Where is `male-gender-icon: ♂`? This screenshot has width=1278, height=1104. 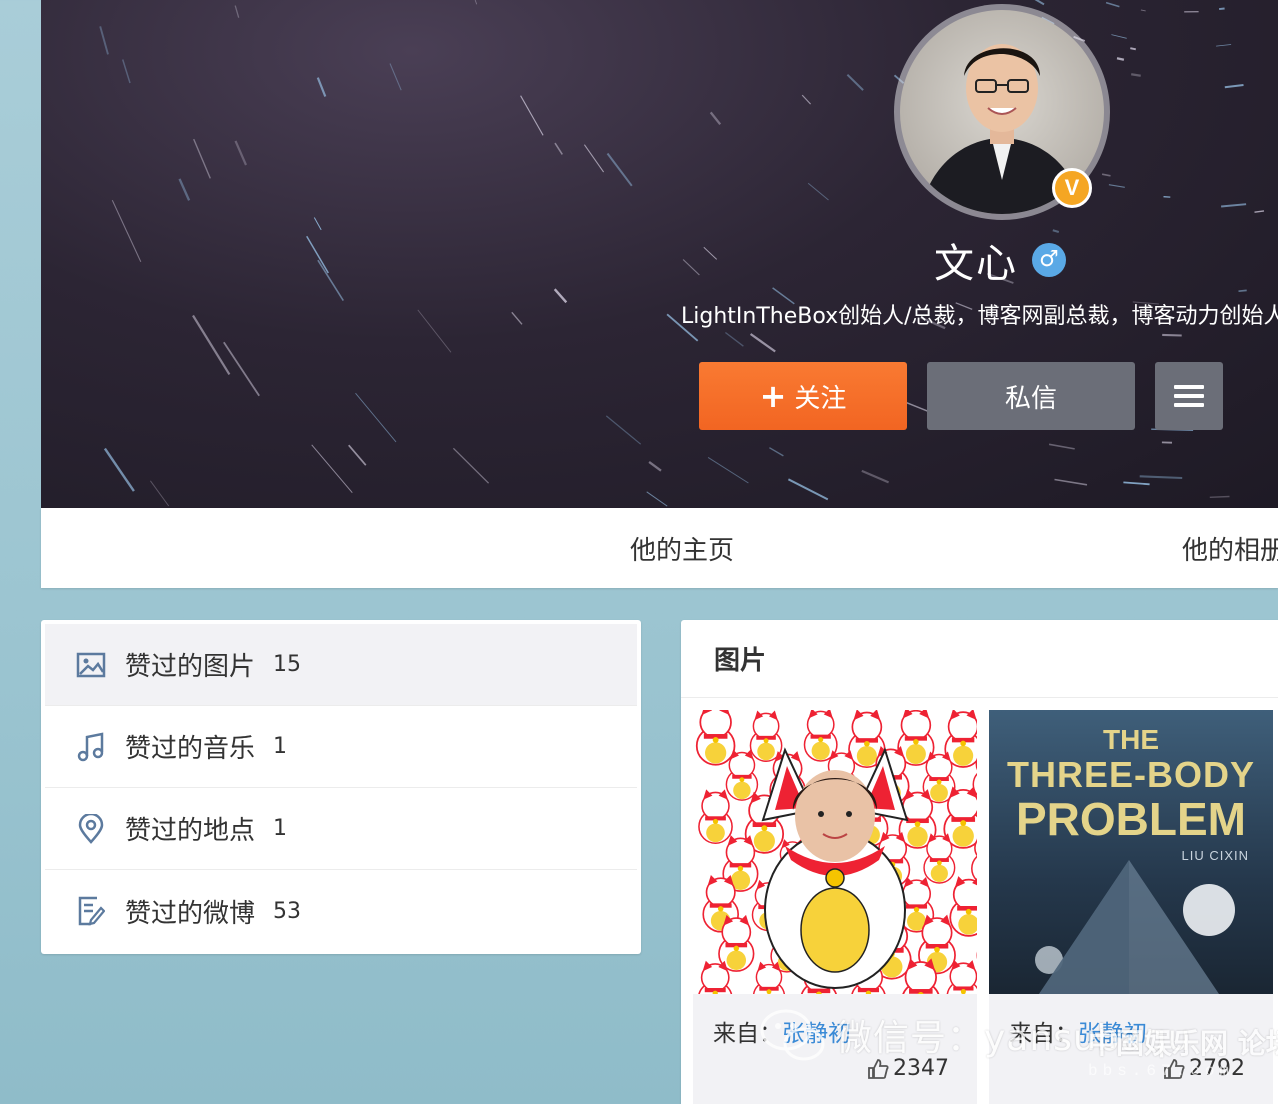 male-gender-icon: ♂ is located at coordinates (1049, 260).